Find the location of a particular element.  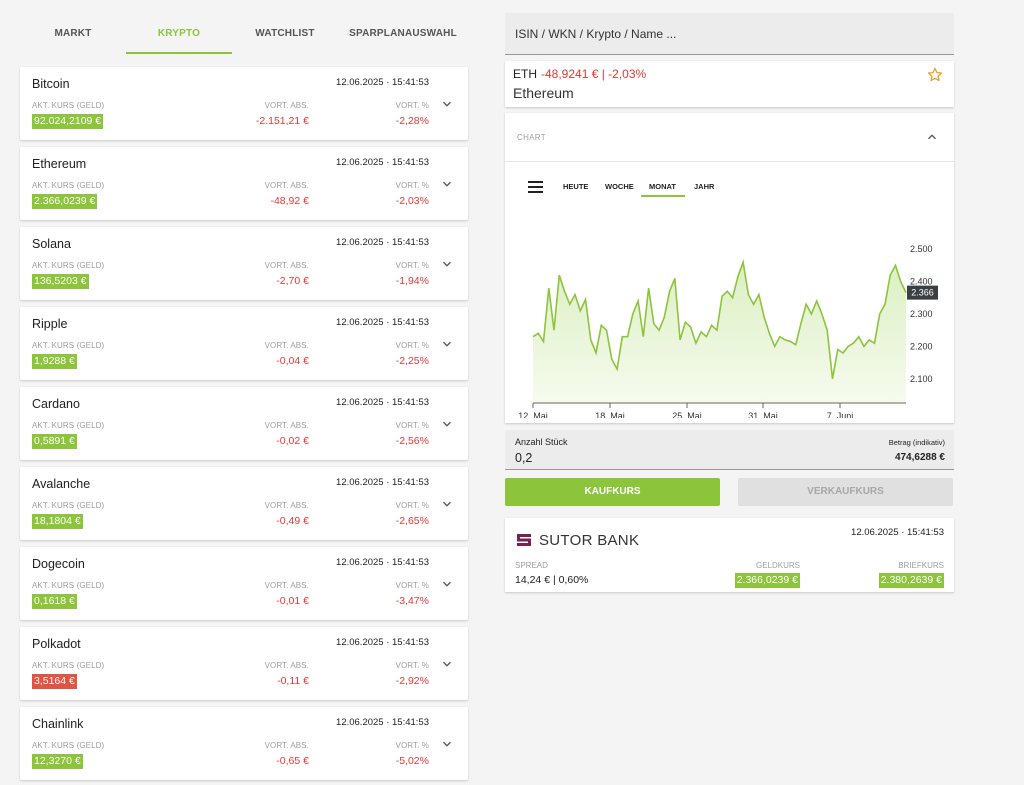

tab-bar: MARKT KRYPTO WATCHLIST SPARPLANAUSWAHL is located at coordinates (244, 34).